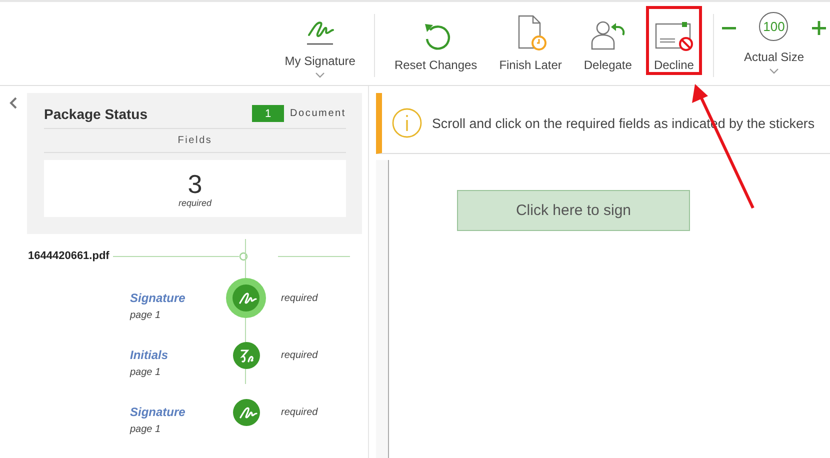  I want to click on file-name: 1644420661.pdf, so click(69, 256).